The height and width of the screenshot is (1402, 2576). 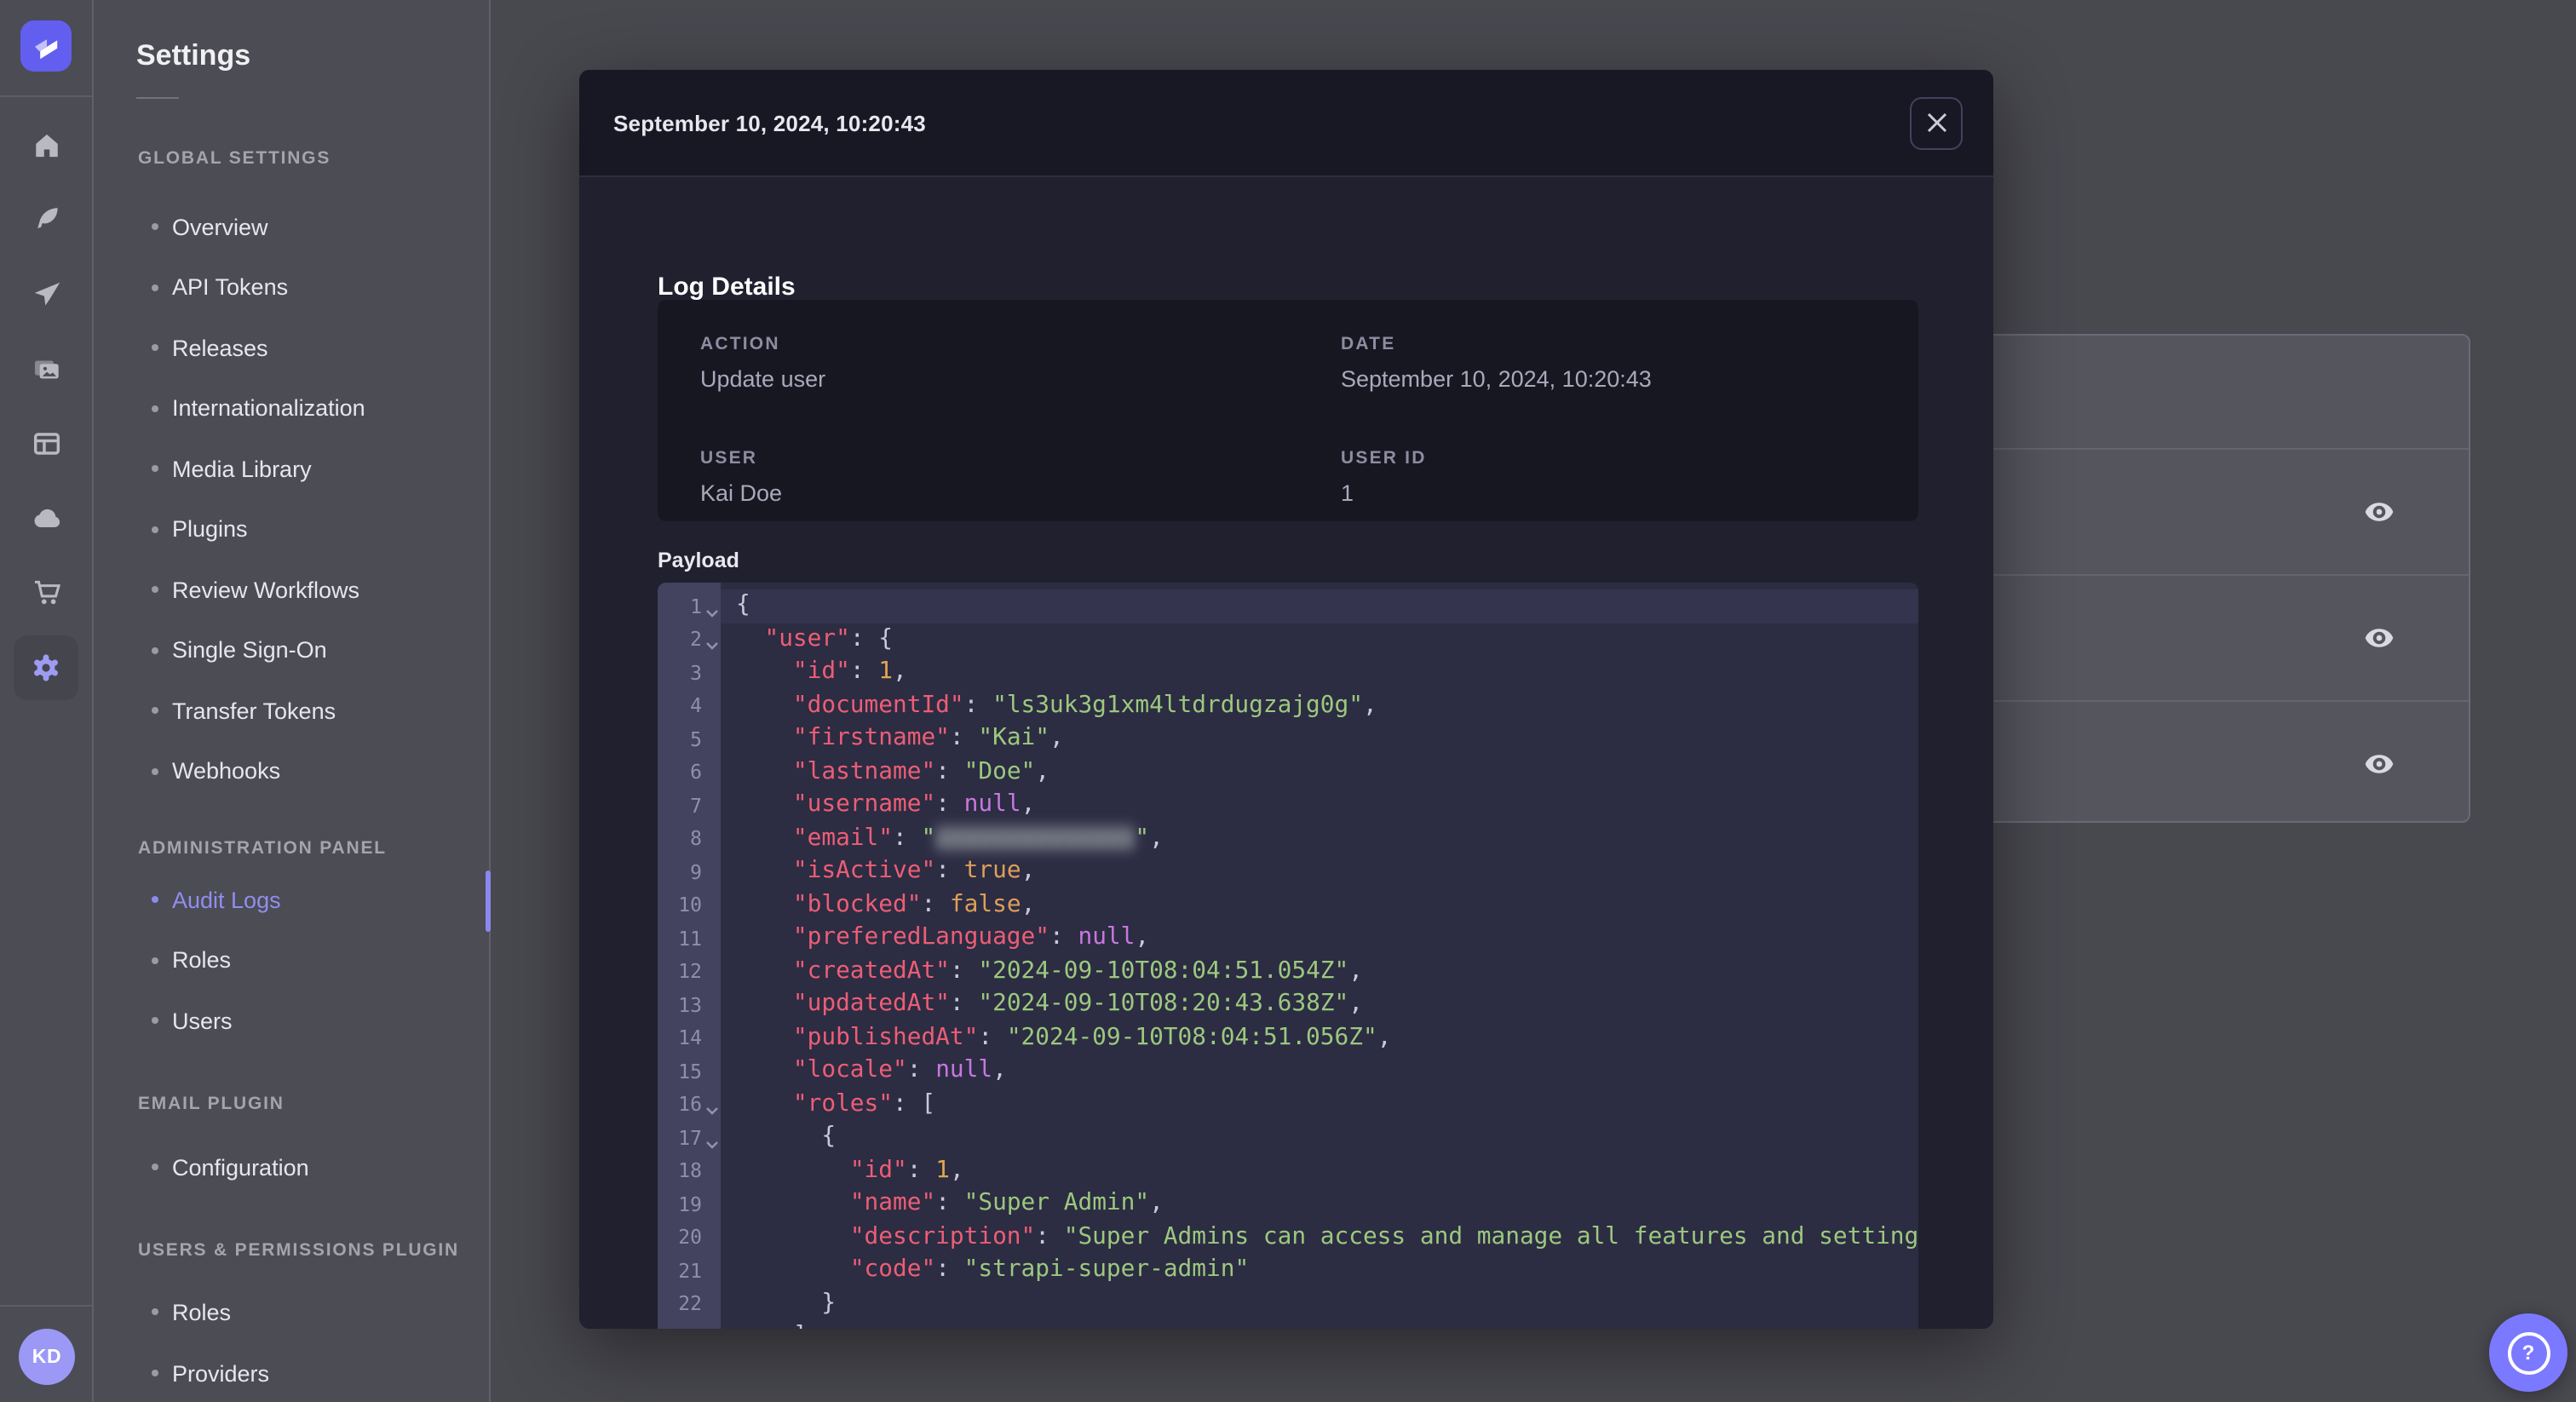 What do you see at coordinates (291, 1373) in the screenshot?
I see `sidebar-item-providers: Providers` at bounding box center [291, 1373].